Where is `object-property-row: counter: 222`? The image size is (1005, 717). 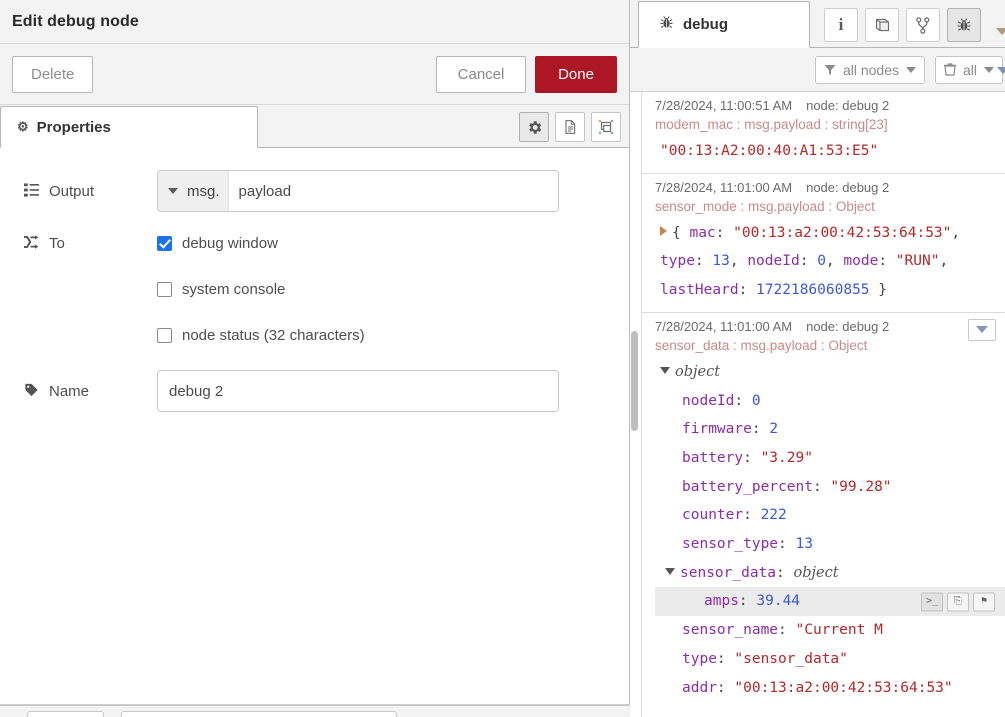 object-property-row: counter: 222 is located at coordinates (828, 515).